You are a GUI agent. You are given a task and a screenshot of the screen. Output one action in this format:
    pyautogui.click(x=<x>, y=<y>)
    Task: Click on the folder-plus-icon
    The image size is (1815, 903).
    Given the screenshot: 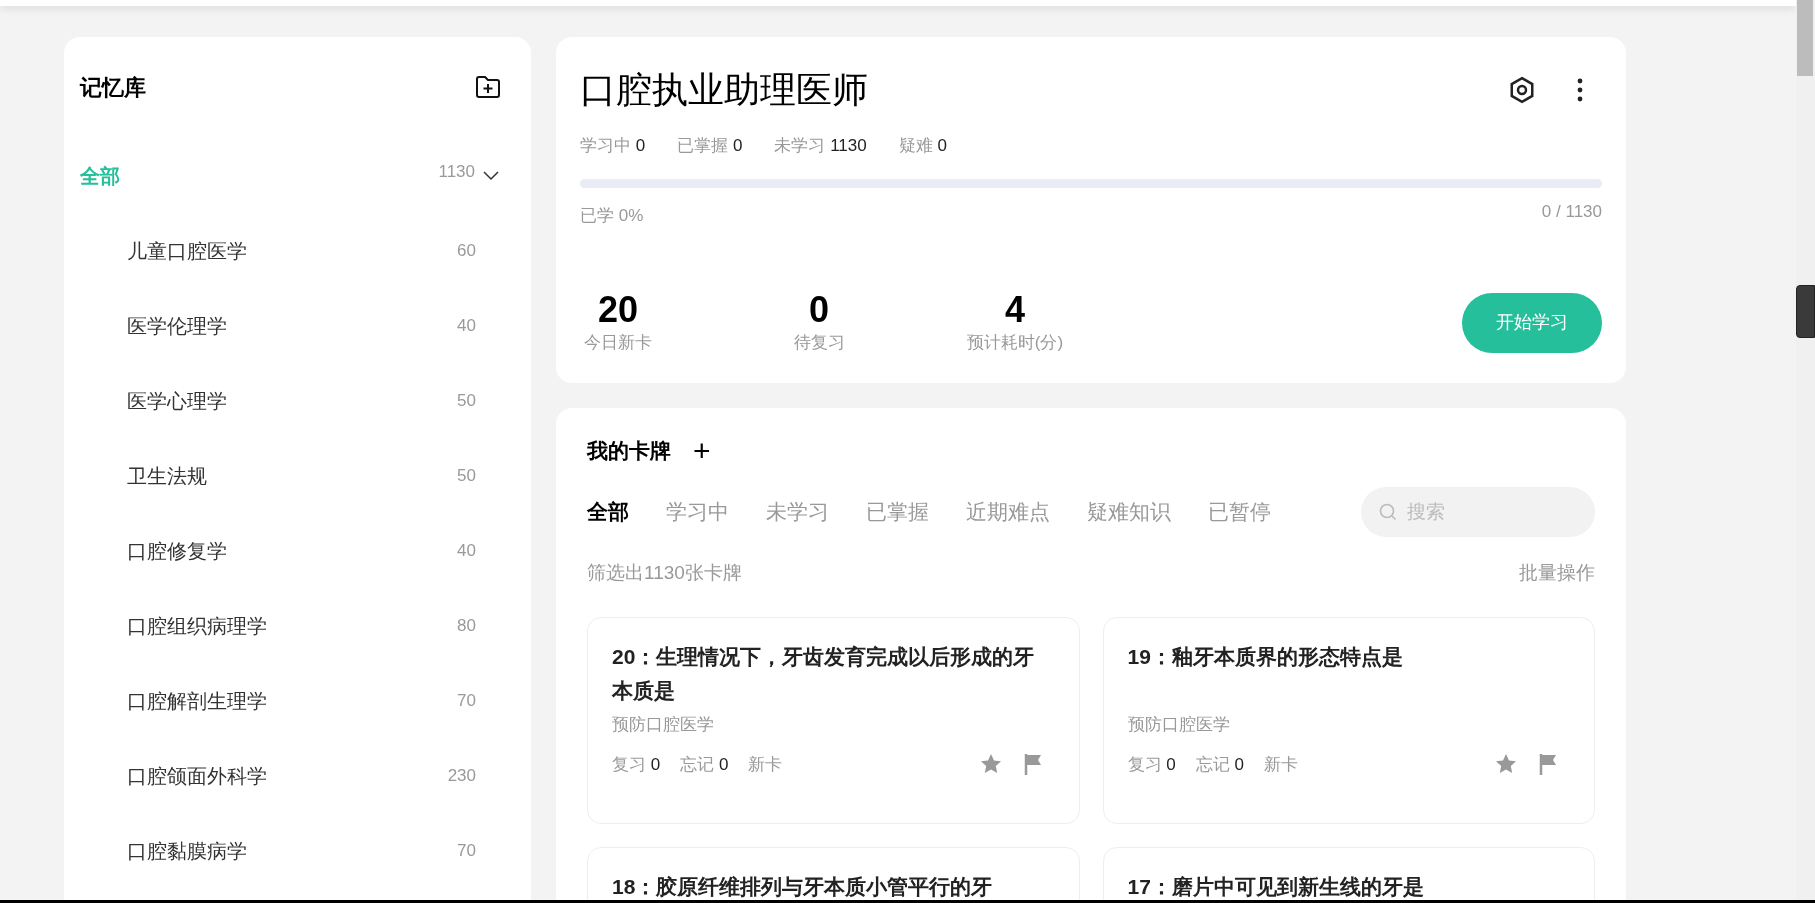 What is the action you would take?
    pyautogui.click(x=488, y=87)
    